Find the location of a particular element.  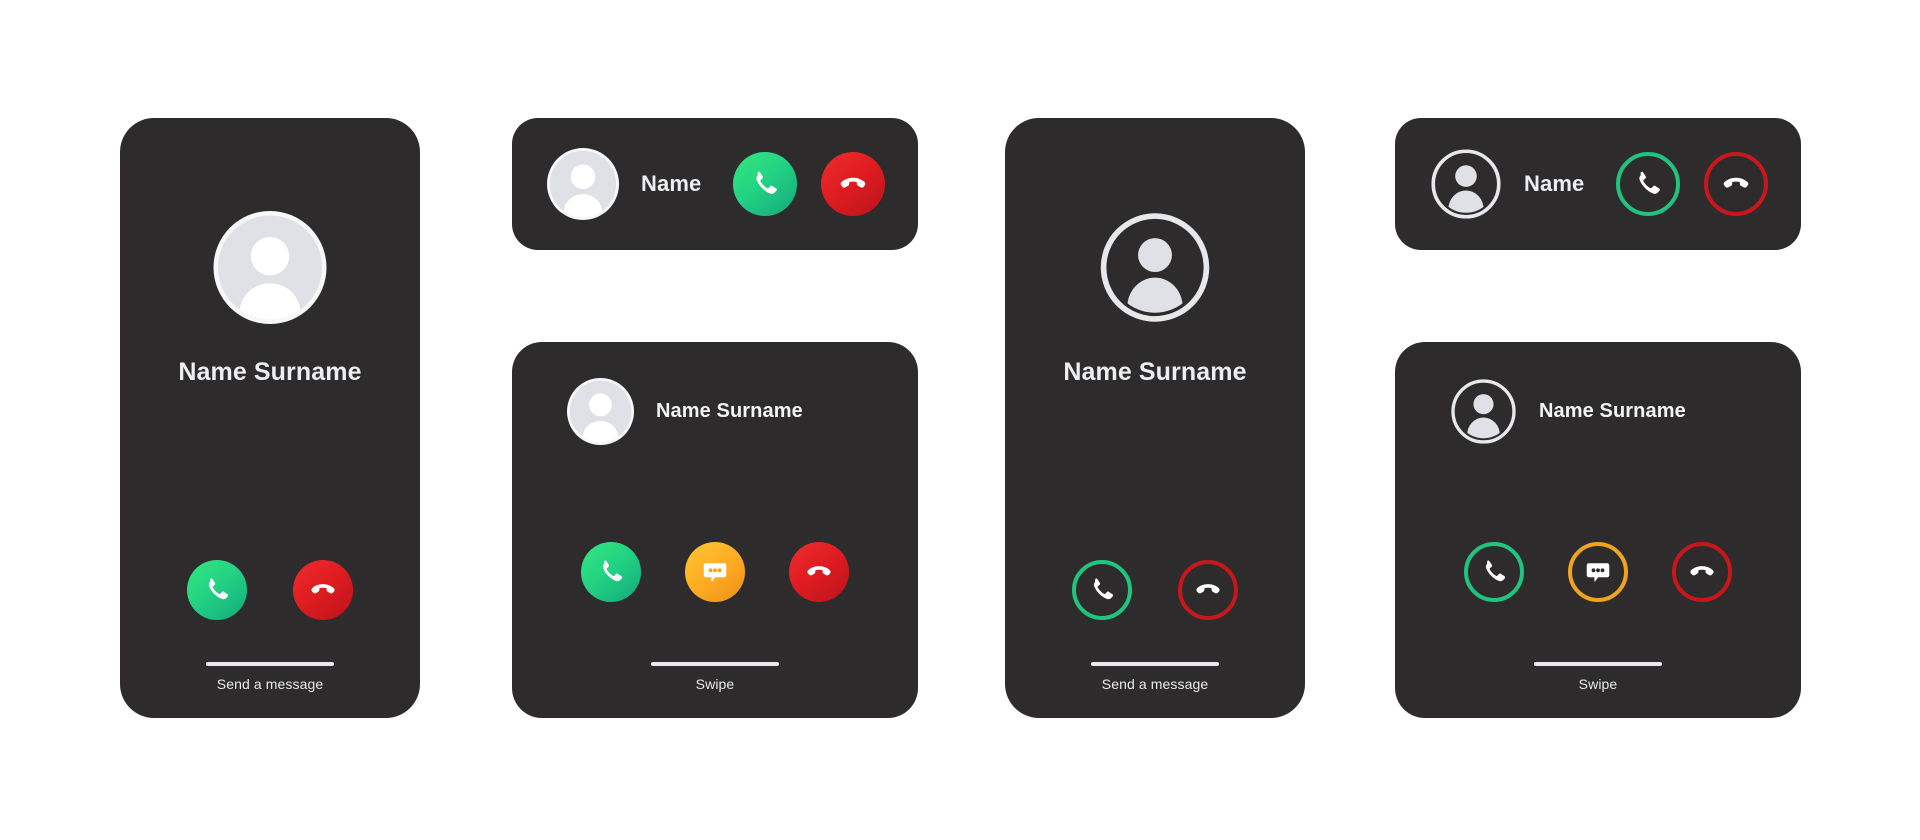

incoming-call-panel-outline: Name Surname Swipe is located at coordinates (1598, 530).